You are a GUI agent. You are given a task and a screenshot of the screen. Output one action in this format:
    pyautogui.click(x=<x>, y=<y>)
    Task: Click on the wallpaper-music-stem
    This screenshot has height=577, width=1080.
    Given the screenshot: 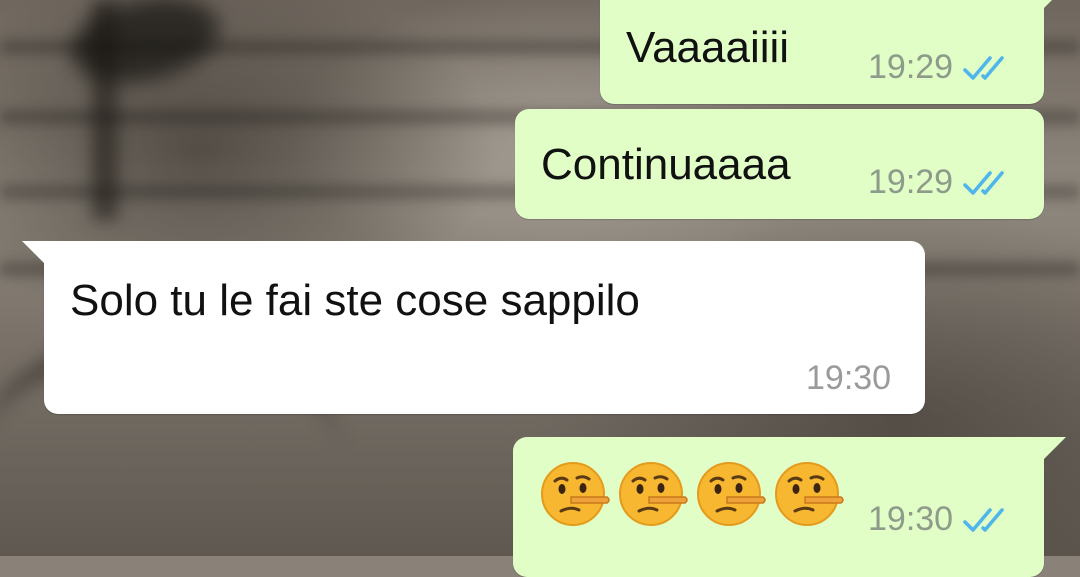 What is the action you would take?
    pyautogui.click(x=105, y=110)
    